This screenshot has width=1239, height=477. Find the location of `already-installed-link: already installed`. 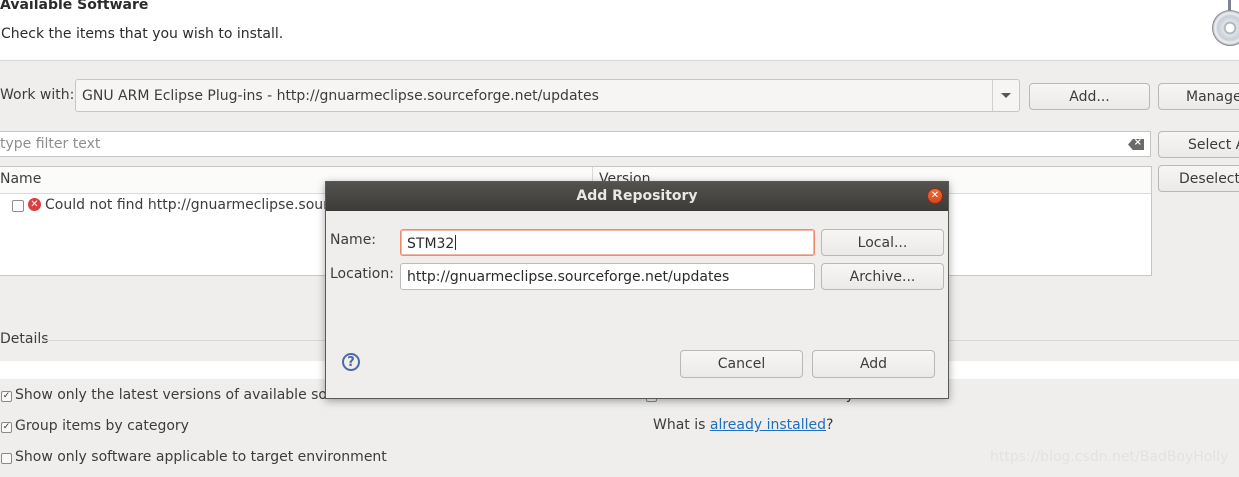

already-installed-link: already installed is located at coordinates (768, 425).